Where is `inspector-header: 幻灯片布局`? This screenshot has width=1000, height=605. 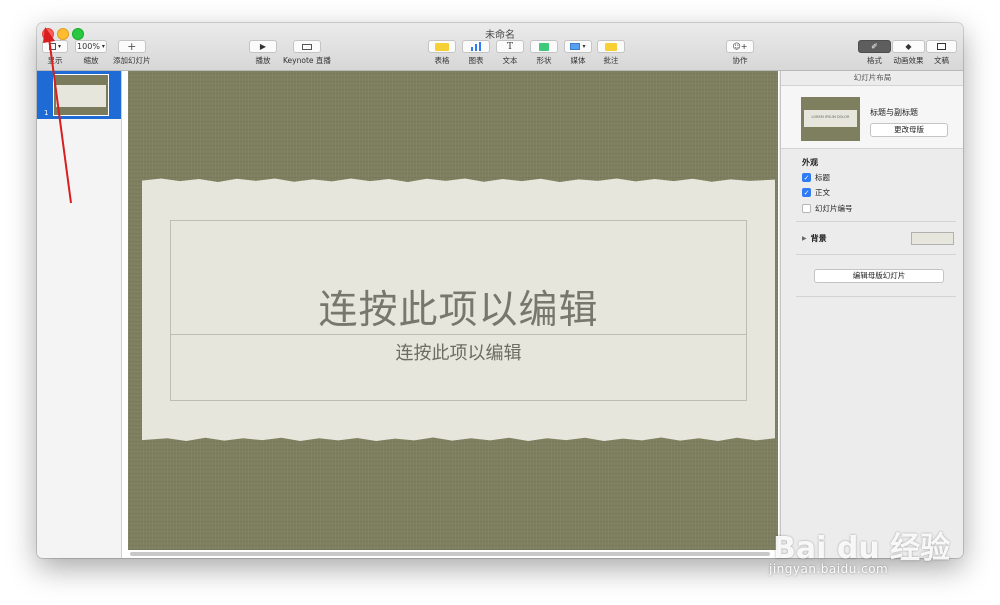 inspector-header: 幻灯片布局 is located at coordinates (872, 78).